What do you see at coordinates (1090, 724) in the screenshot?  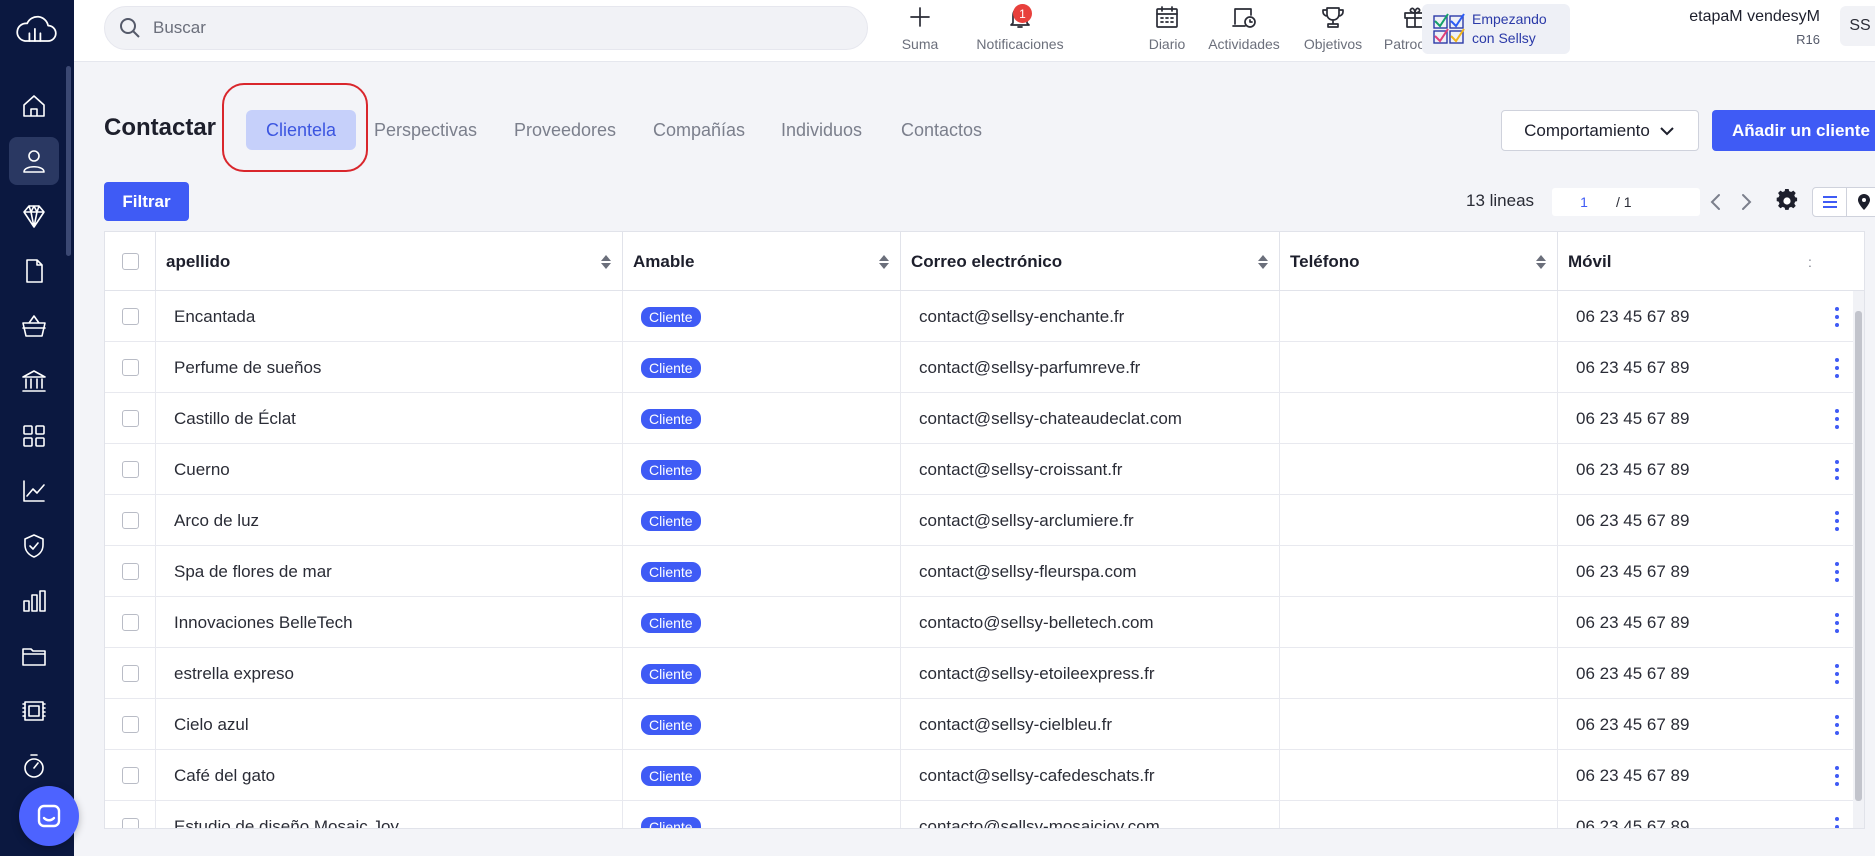 I see `client-email: contact@sellsy-cielbleu.fr` at bounding box center [1090, 724].